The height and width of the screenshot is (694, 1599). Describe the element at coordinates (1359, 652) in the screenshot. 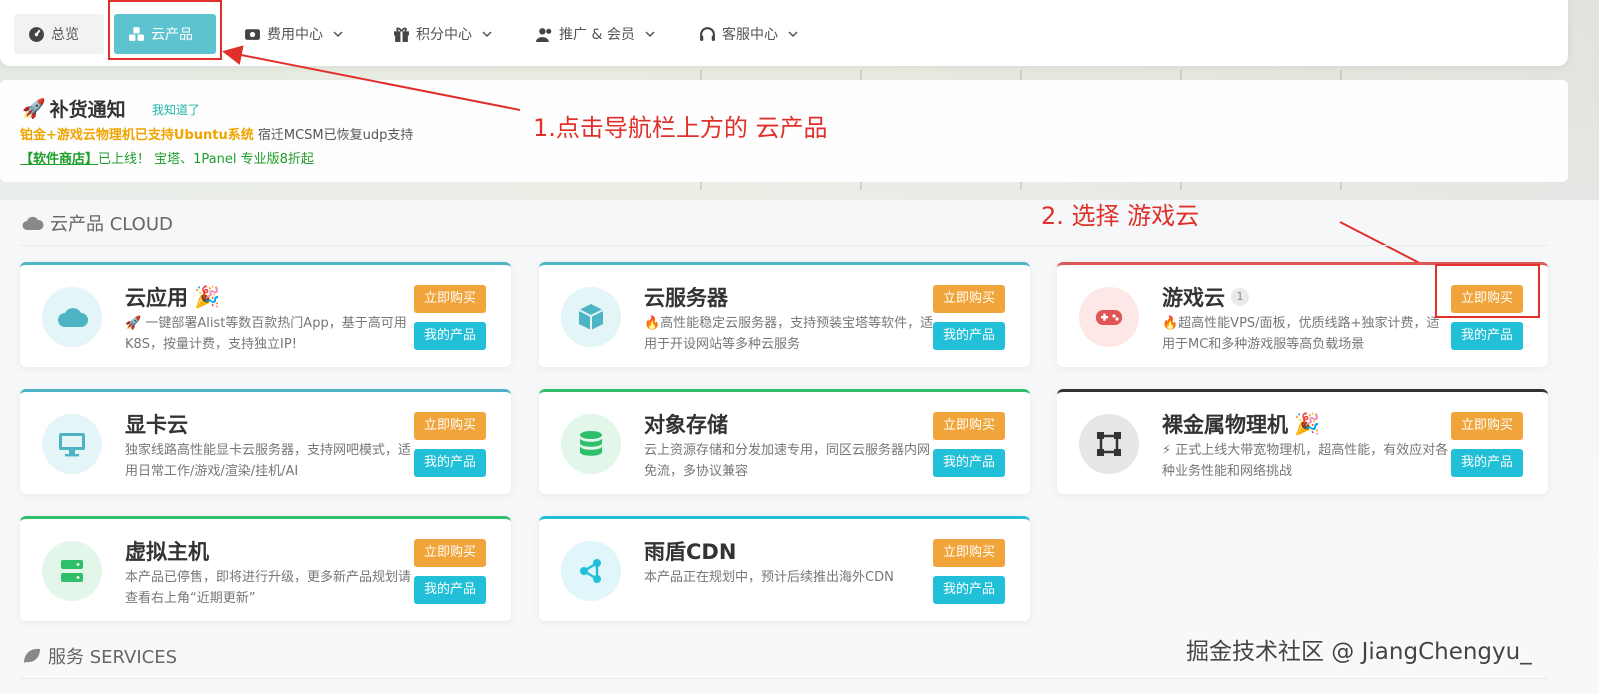

I see `watermark-text: 掘金技术社区 @ JiangChengyu_` at that location.